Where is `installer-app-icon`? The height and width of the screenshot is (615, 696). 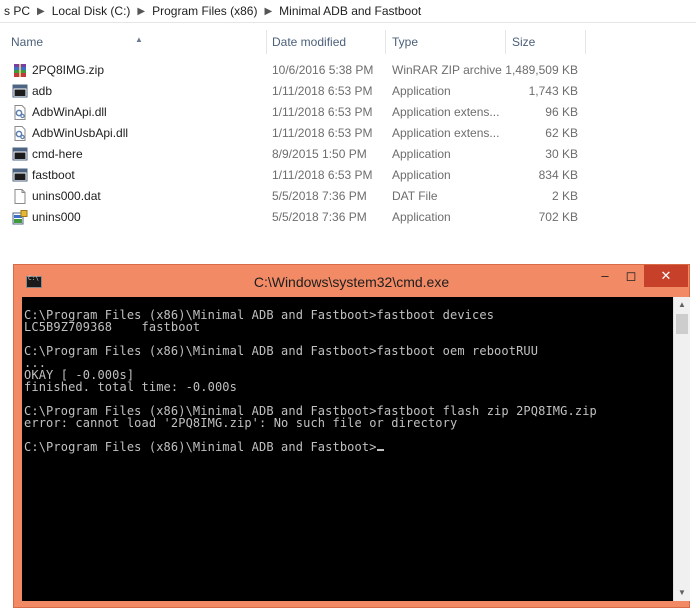 installer-app-icon is located at coordinates (20, 217).